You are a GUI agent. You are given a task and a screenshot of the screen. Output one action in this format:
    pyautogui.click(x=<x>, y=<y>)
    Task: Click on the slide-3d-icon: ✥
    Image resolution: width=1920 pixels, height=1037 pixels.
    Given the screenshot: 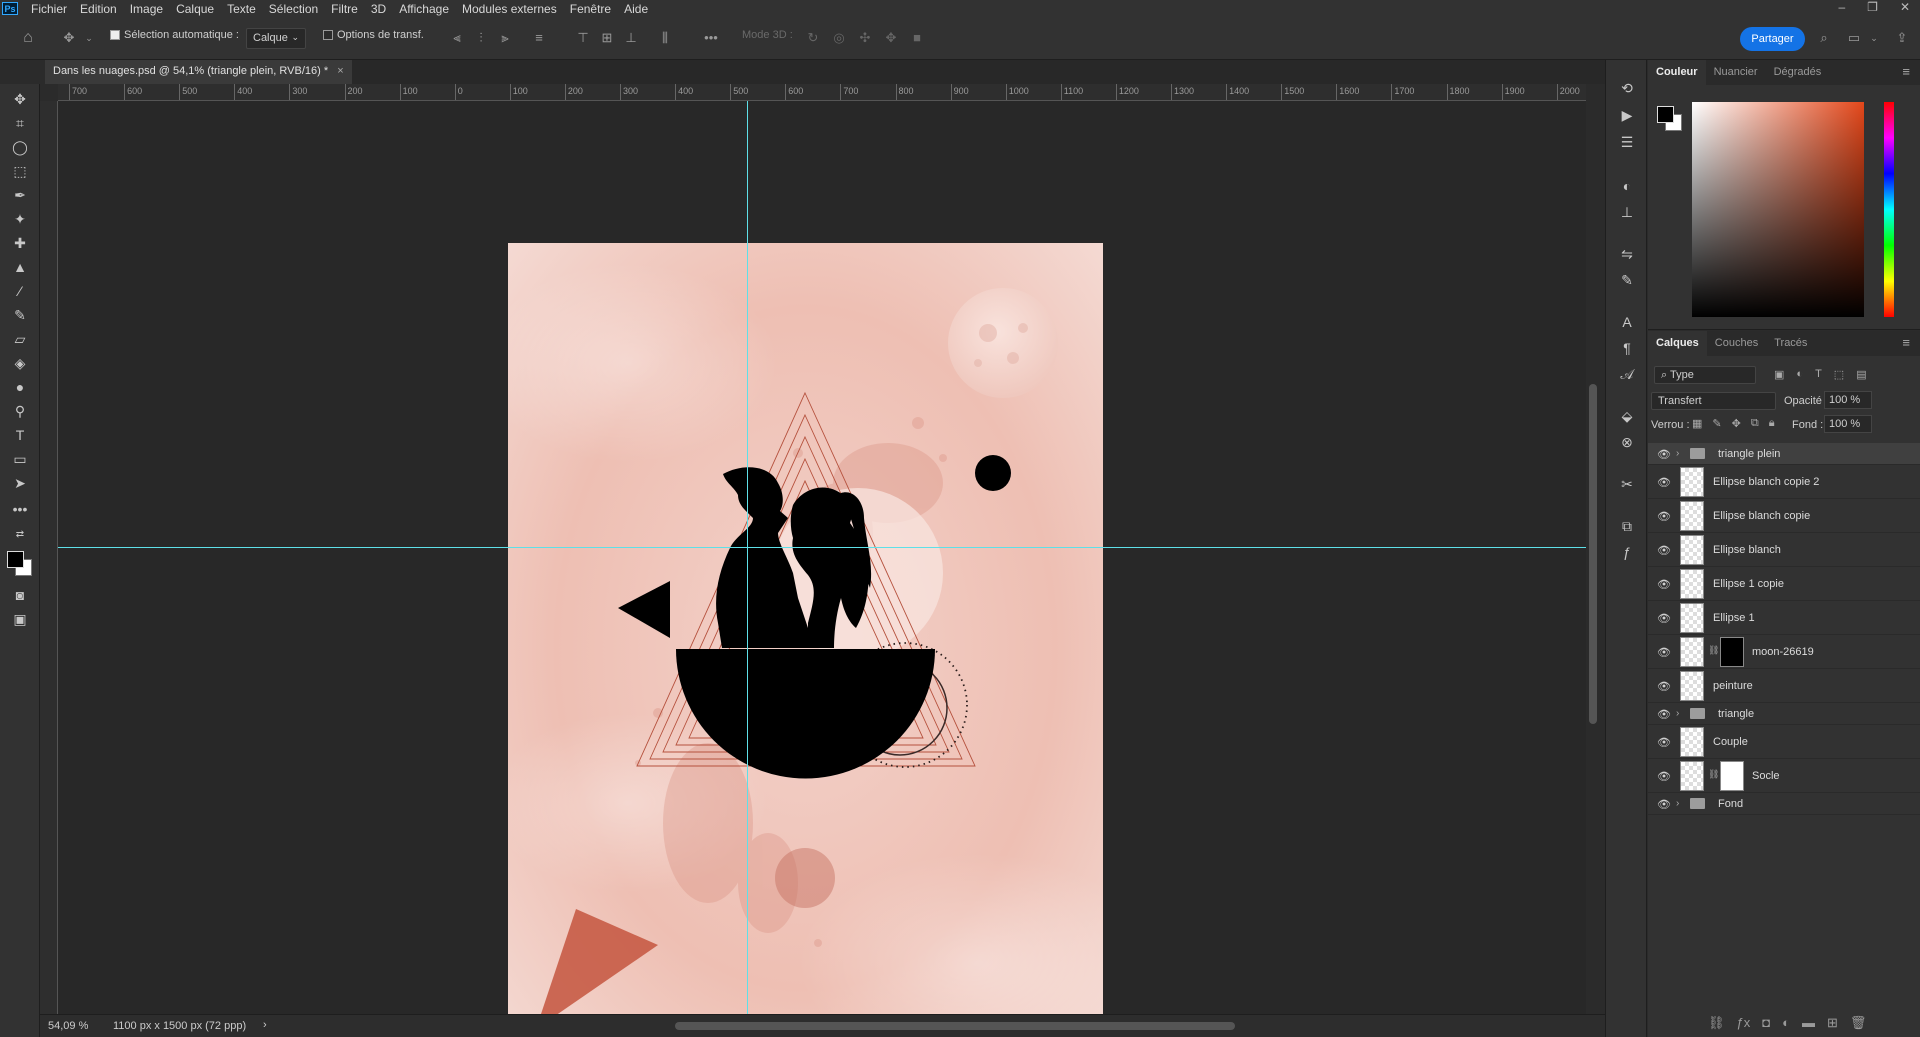 What is the action you would take?
    pyautogui.click(x=891, y=38)
    